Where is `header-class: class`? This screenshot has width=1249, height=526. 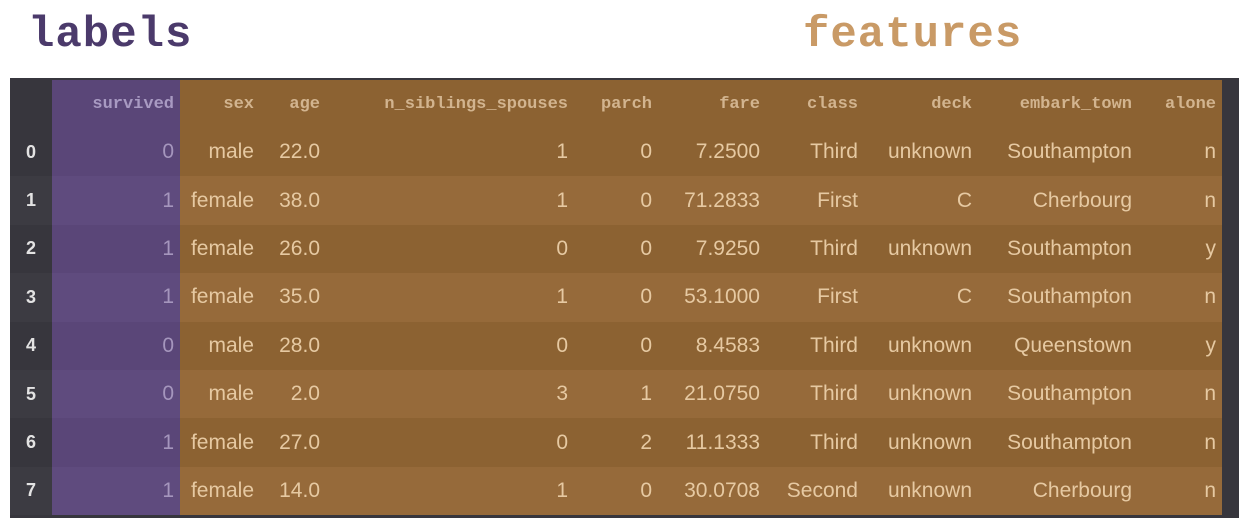 header-class: class is located at coordinates (815, 104).